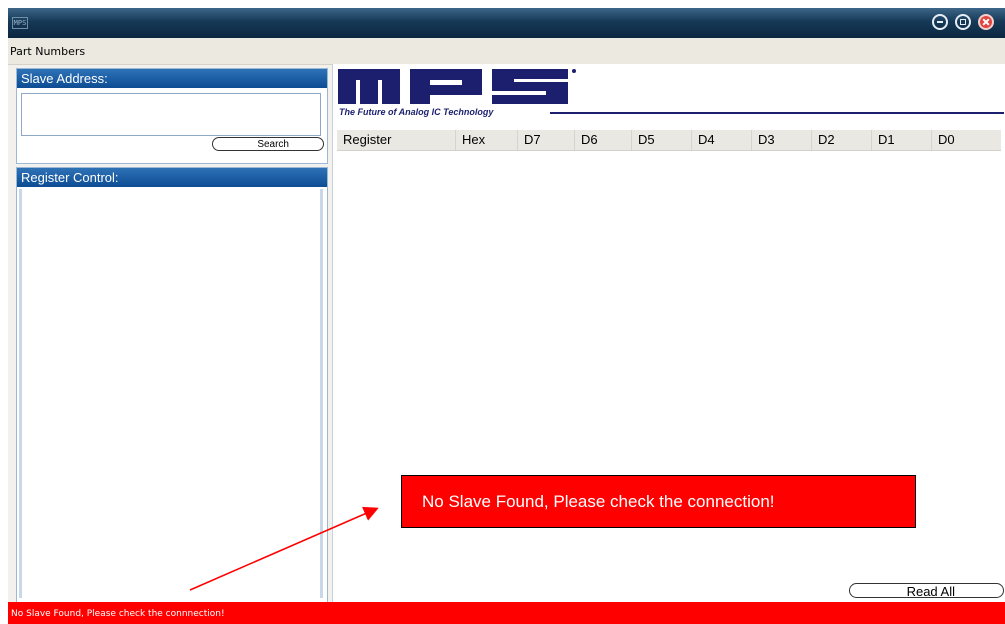 The image size is (1005, 624). Describe the element at coordinates (841, 140) in the screenshot. I see `column-header-d2: D2` at that location.